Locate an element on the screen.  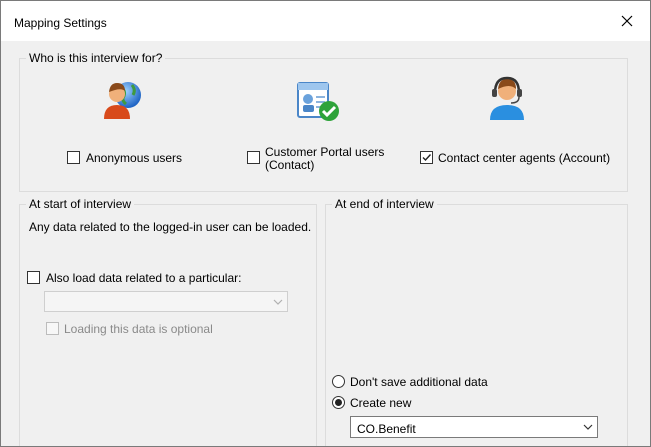
also-load-checkbox is located at coordinates (33, 277).